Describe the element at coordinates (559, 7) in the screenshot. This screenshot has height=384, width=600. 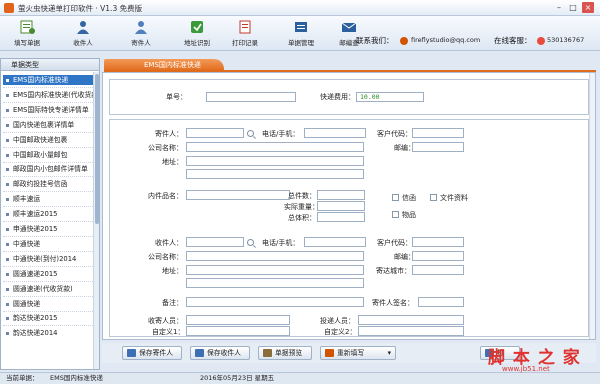
I see `minimize-button: –` at that location.